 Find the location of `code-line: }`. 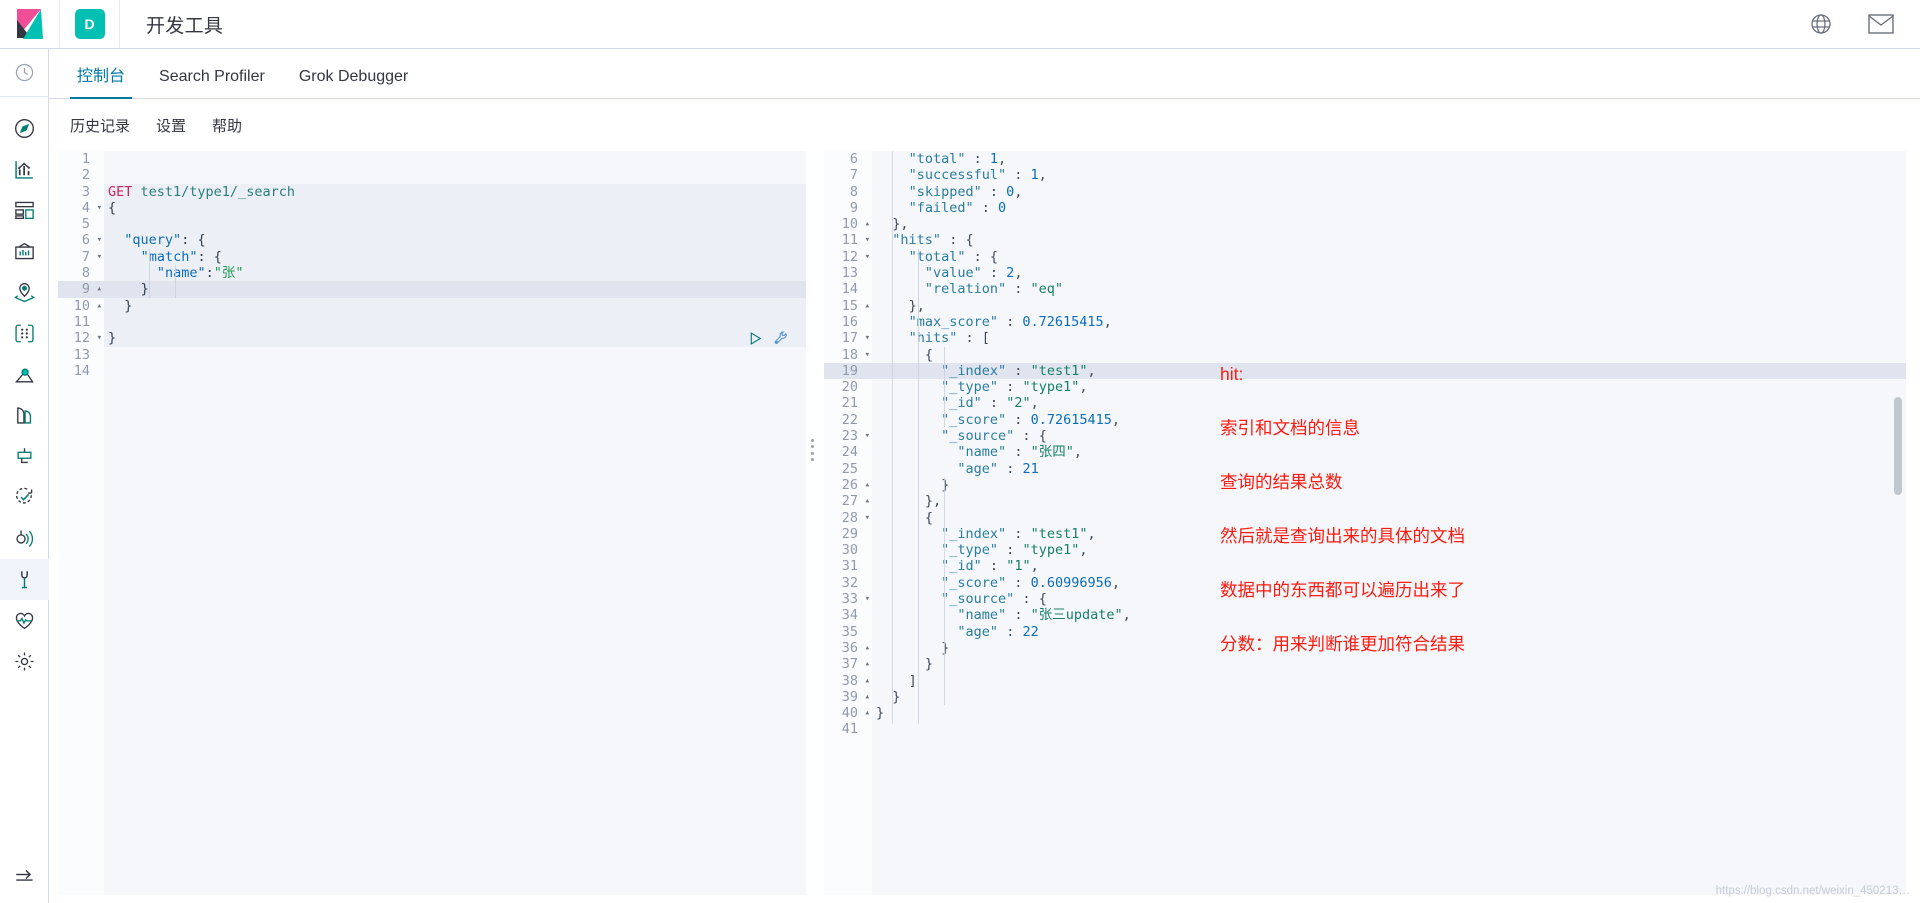

code-line: } is located at coordinates (455, 289).